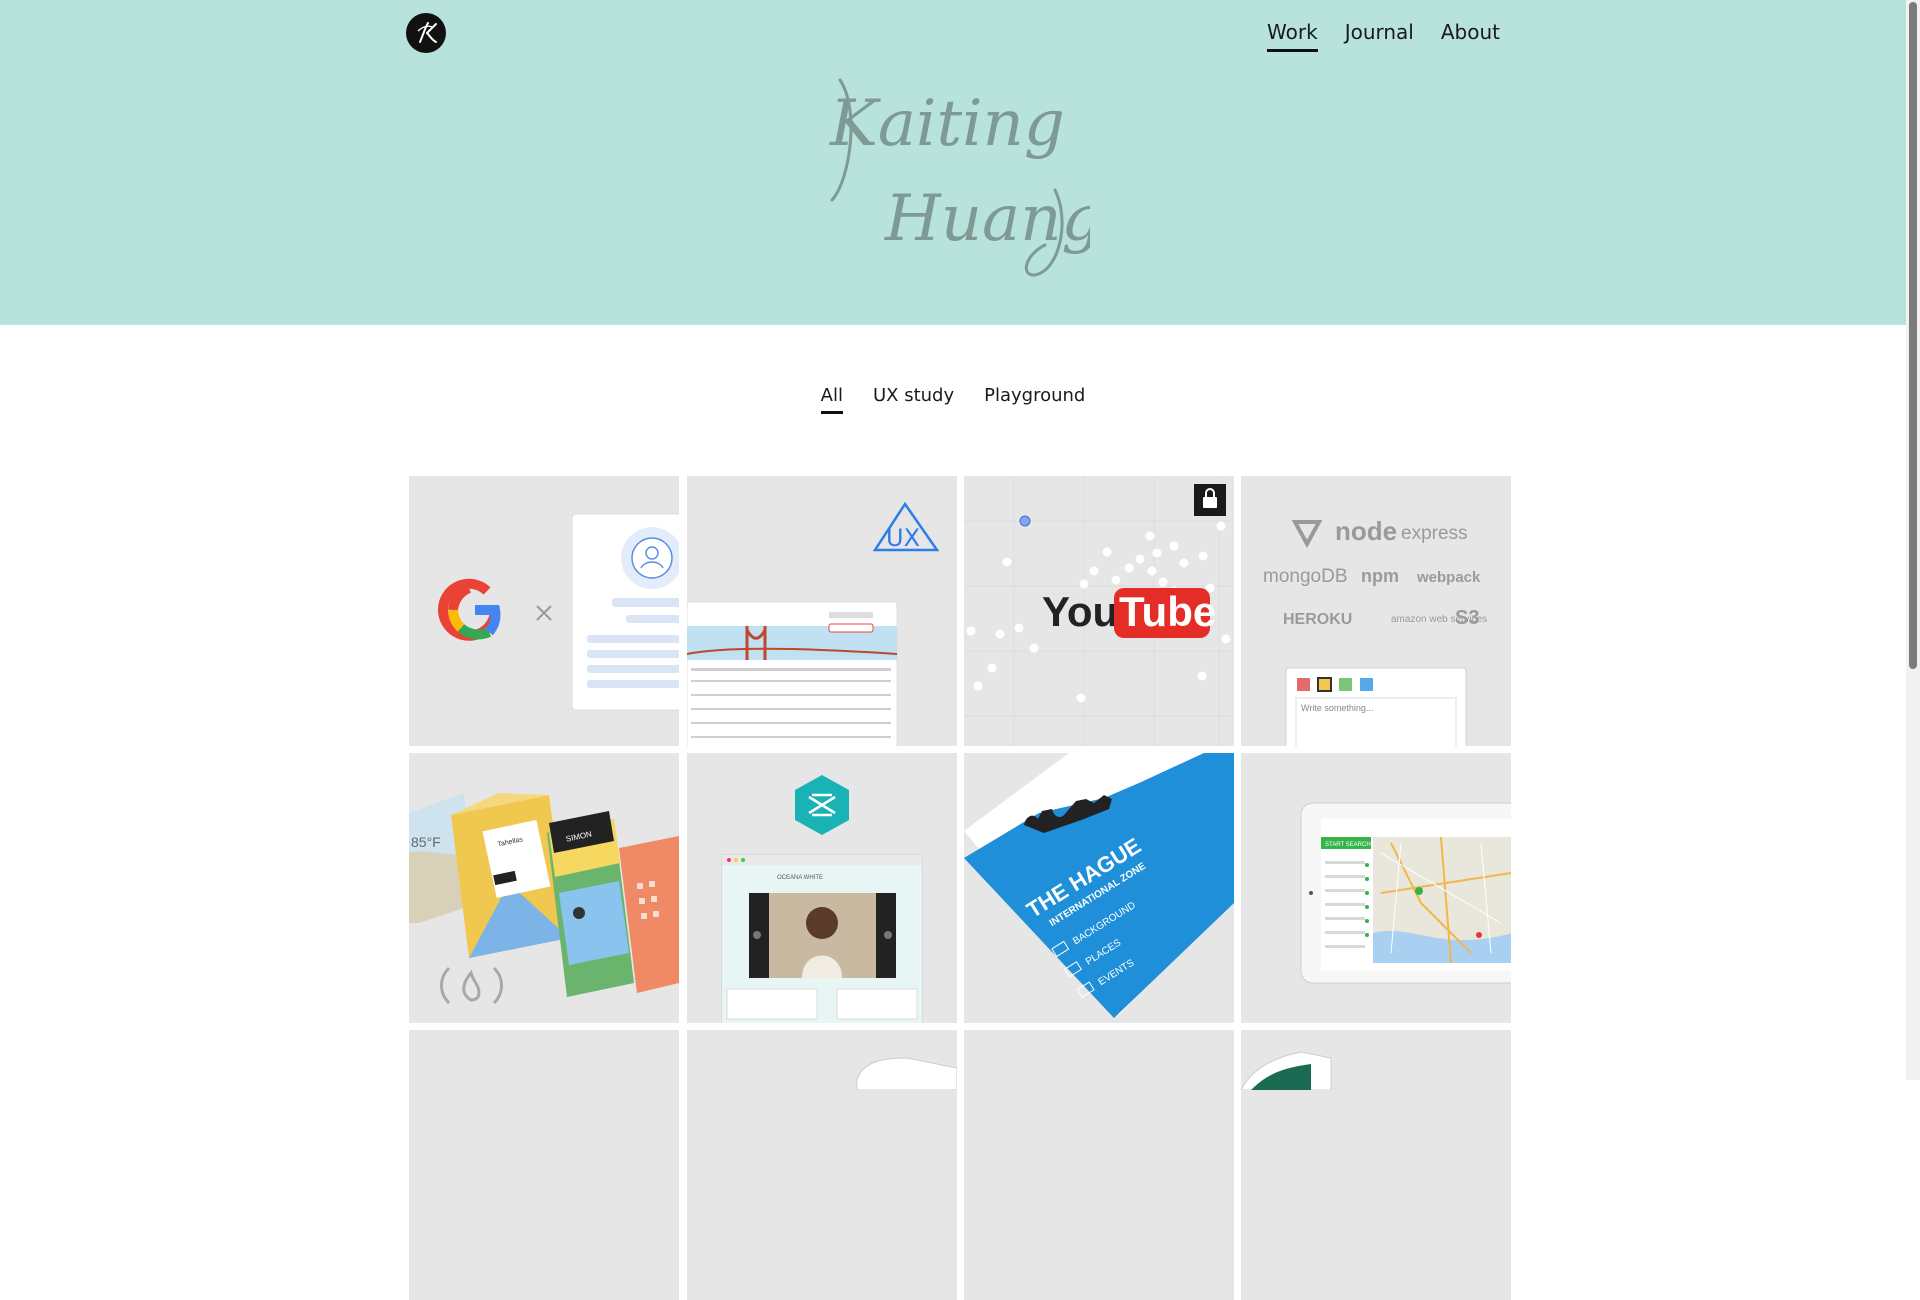  I want to click on page-scrollbar, so click(1913, 540).